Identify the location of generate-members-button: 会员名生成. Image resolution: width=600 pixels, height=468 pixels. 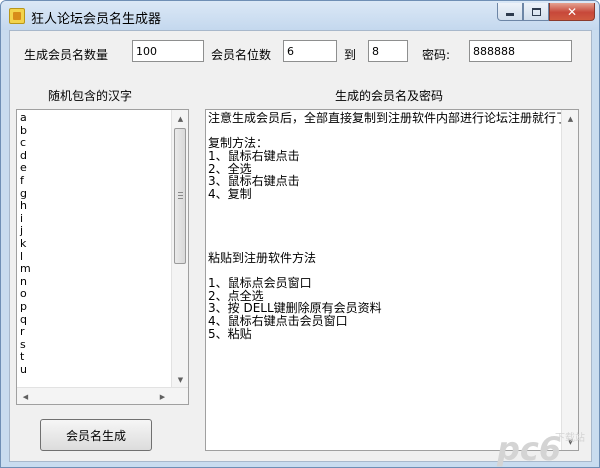
(96, 435).